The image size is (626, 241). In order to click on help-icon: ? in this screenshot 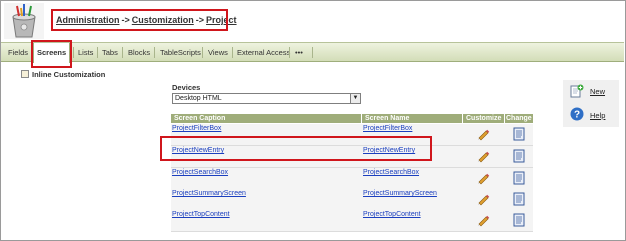, I will do `click(577, 114)`.